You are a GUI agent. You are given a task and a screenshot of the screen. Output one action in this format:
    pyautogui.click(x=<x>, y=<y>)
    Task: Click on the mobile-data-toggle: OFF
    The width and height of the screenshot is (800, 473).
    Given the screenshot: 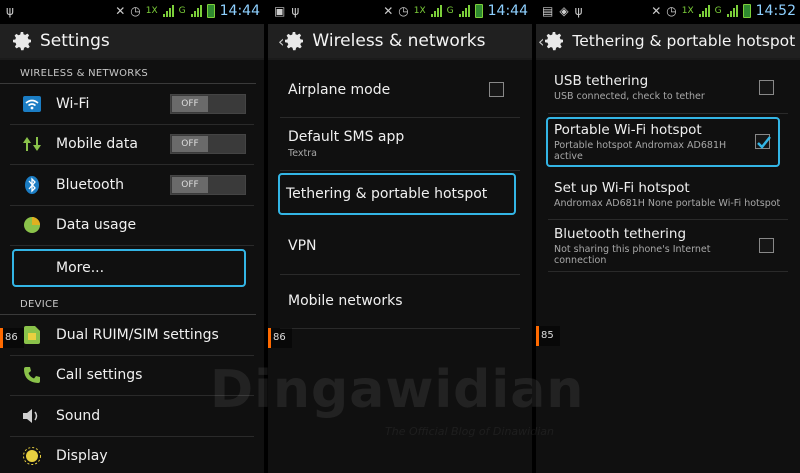 What is the action you would take?
    pyautogui.click(x=208, y=144)
    